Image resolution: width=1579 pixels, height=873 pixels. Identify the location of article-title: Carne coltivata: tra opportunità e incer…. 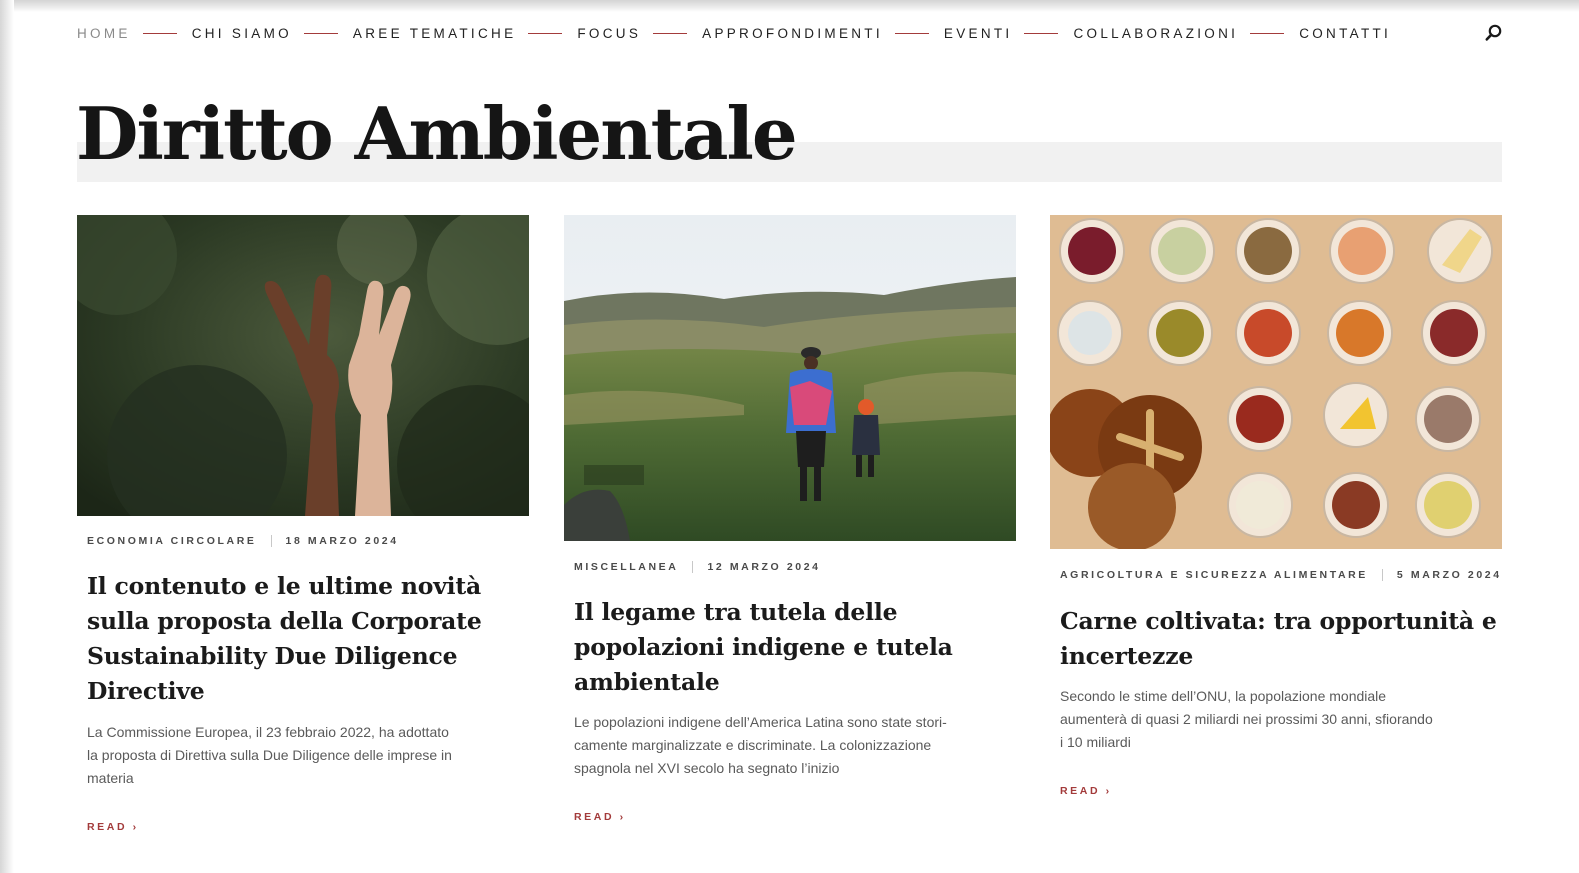
(1280, 639).